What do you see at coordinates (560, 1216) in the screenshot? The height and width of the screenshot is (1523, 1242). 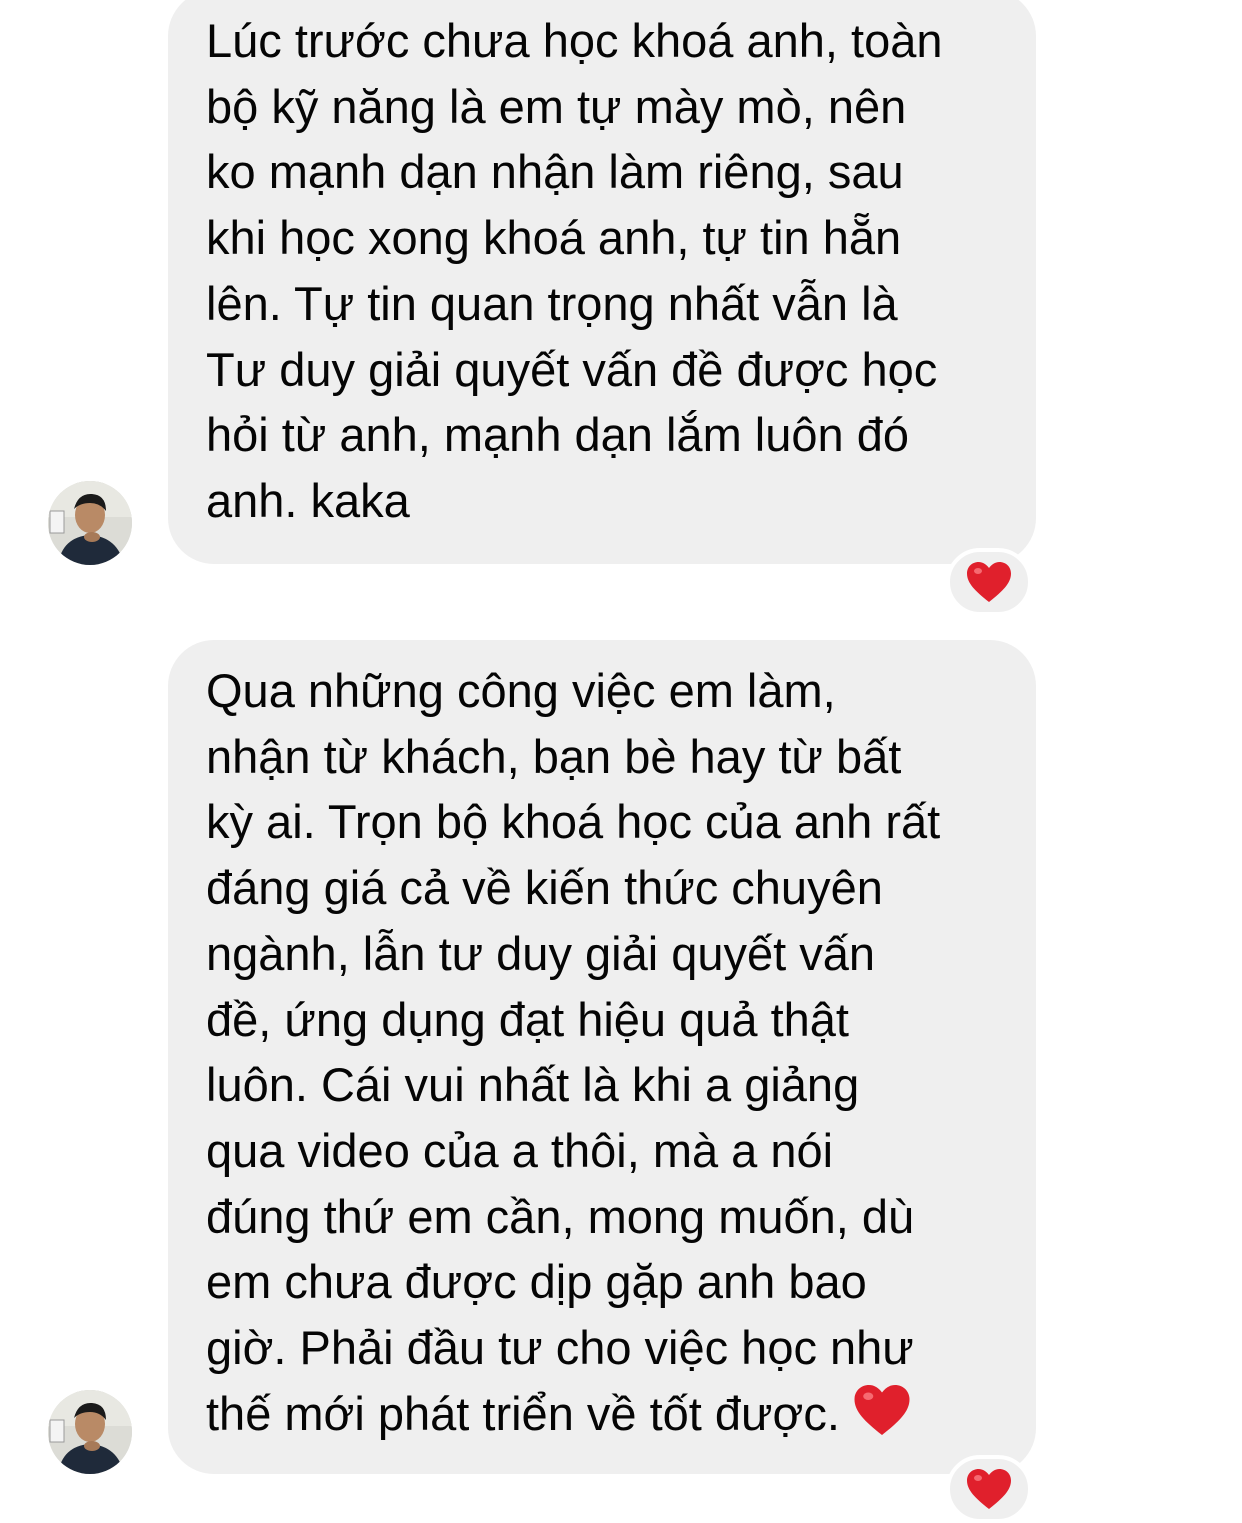 I see `message-line: đúng thứ em cần, mong muốn, dù` at bounding box center [560, 1216].